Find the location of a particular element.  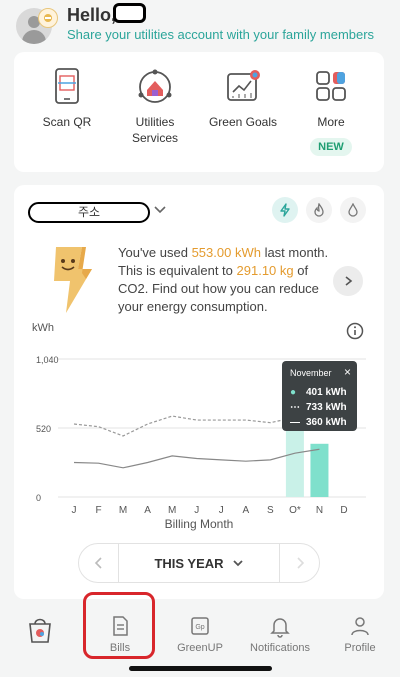

scan-qr-button: Scan QR is located at coordinates (67, 96).